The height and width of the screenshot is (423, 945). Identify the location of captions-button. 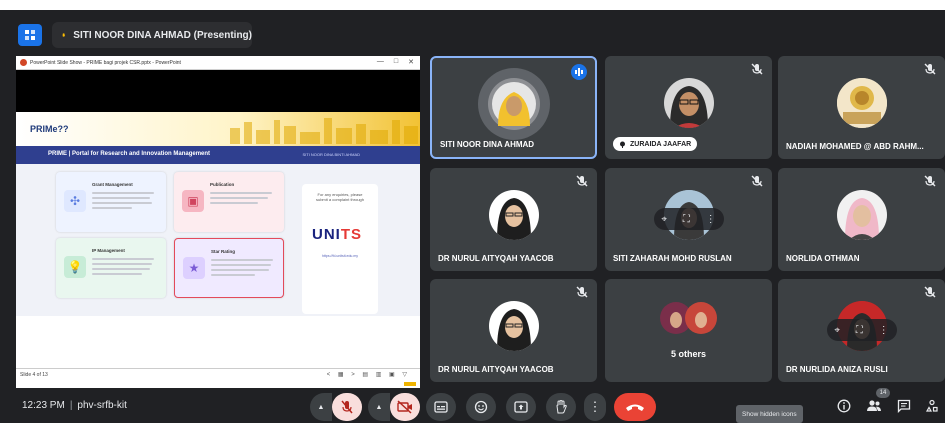
(441, 407).